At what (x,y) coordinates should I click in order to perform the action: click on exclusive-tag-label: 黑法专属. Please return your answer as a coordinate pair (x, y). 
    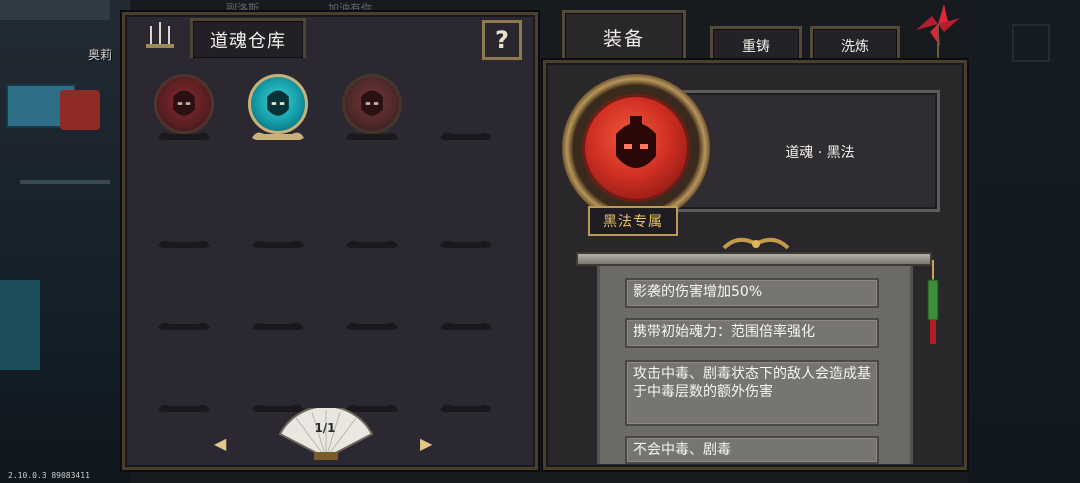
    Looking at the image, I should click on (633, 222).